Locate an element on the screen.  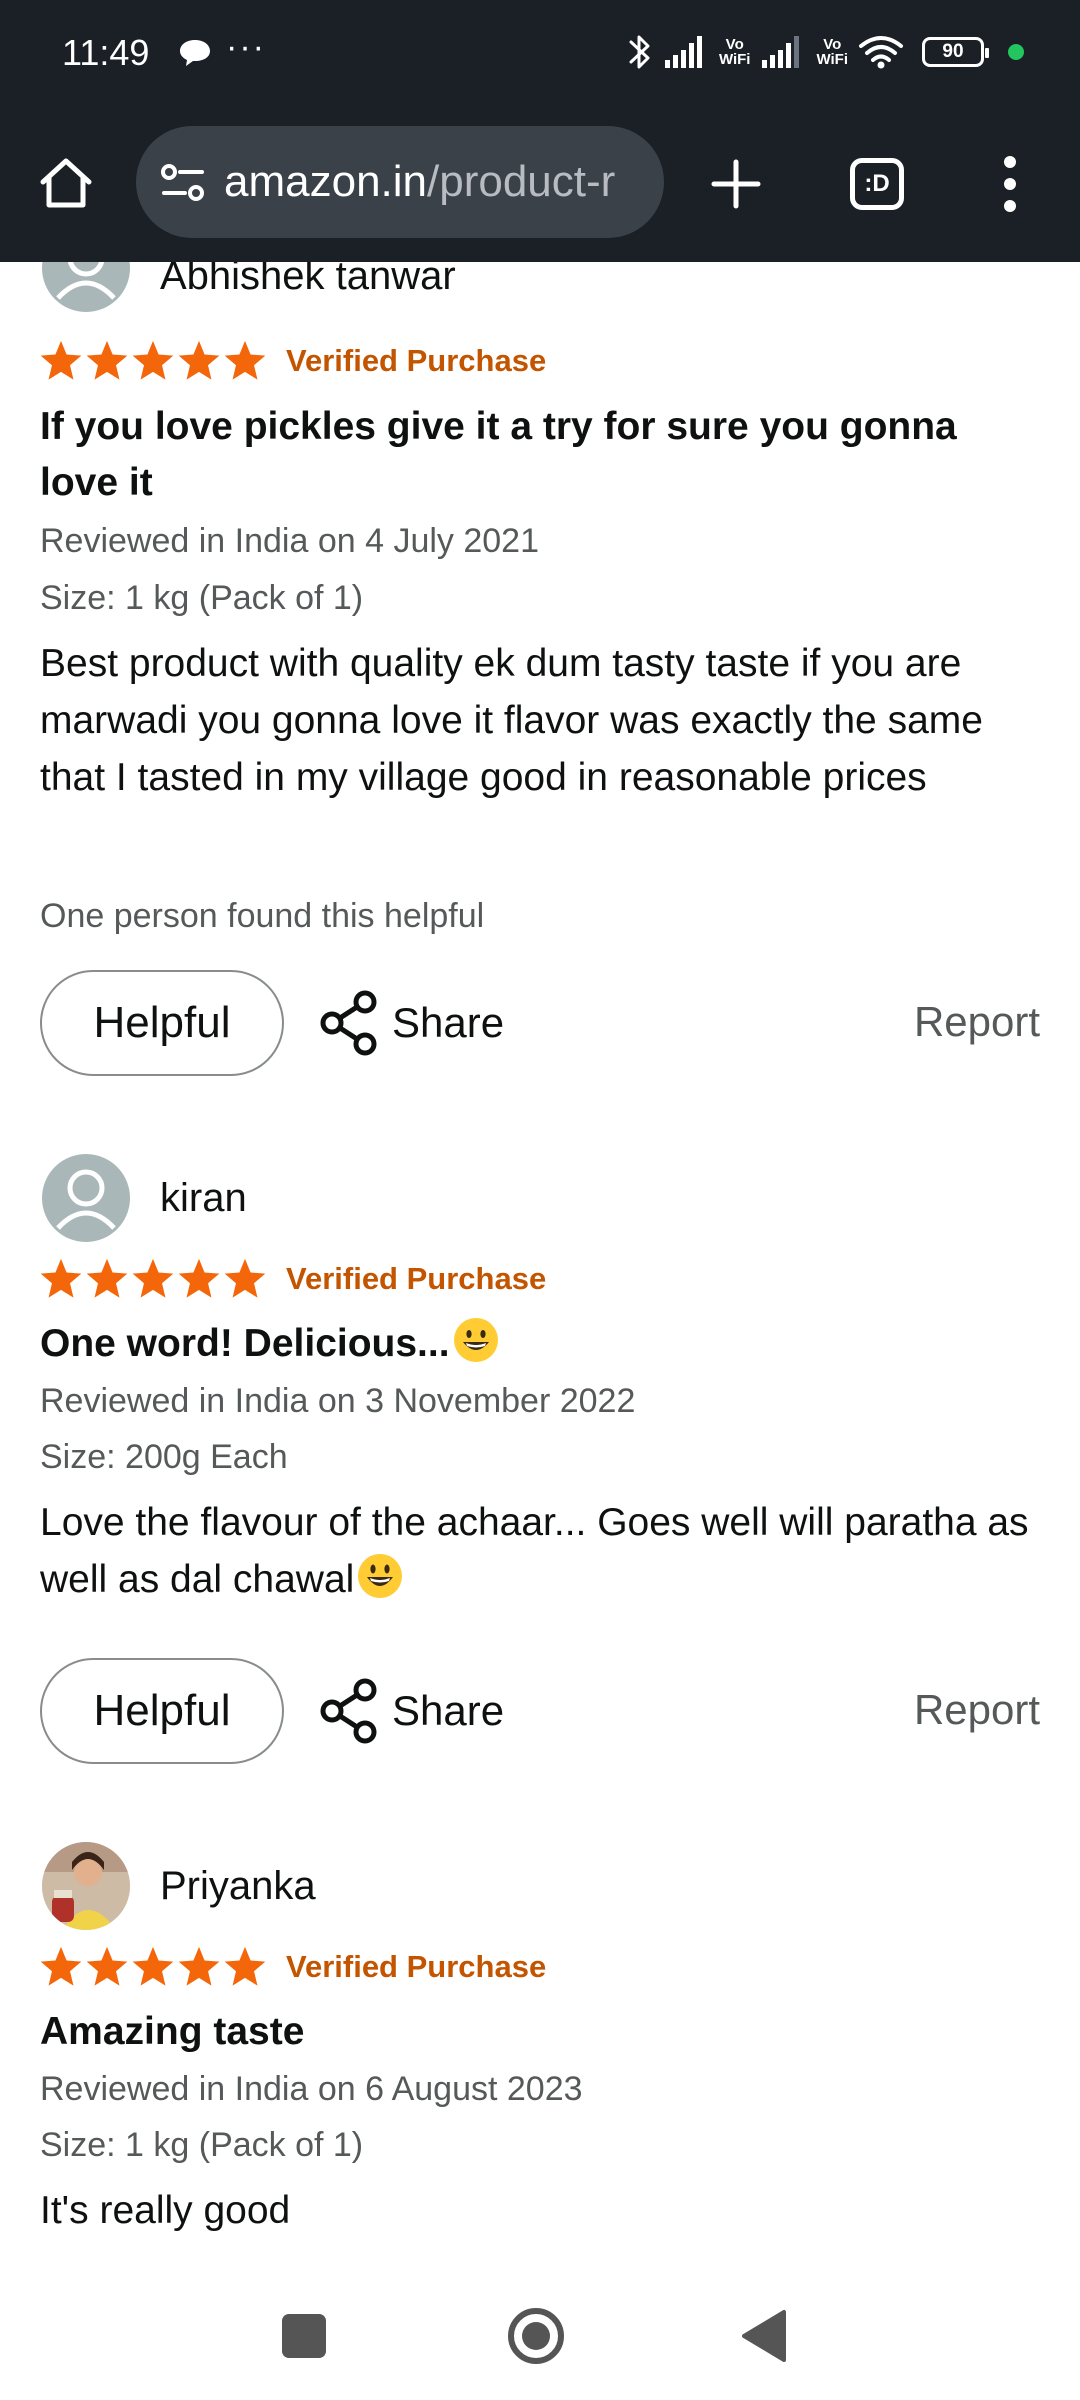
wifi-icon is located at coordinates (881, 52).